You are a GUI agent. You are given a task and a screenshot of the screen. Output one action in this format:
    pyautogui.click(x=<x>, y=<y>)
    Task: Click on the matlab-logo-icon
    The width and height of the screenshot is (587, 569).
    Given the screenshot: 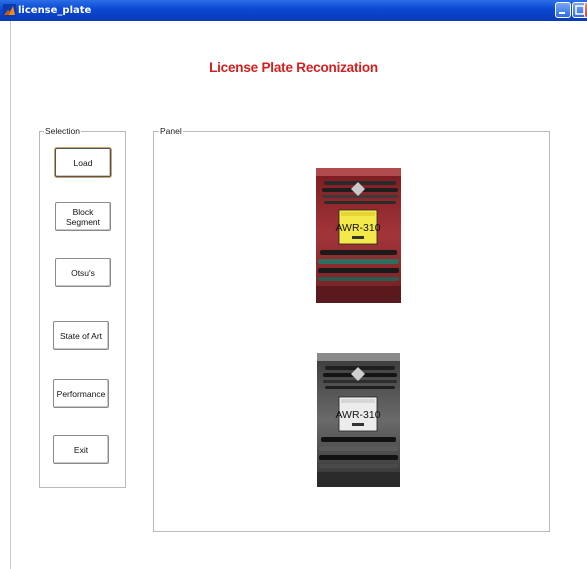 What is the action you would take?
    pyautogui.click(x=9, y=10)
    